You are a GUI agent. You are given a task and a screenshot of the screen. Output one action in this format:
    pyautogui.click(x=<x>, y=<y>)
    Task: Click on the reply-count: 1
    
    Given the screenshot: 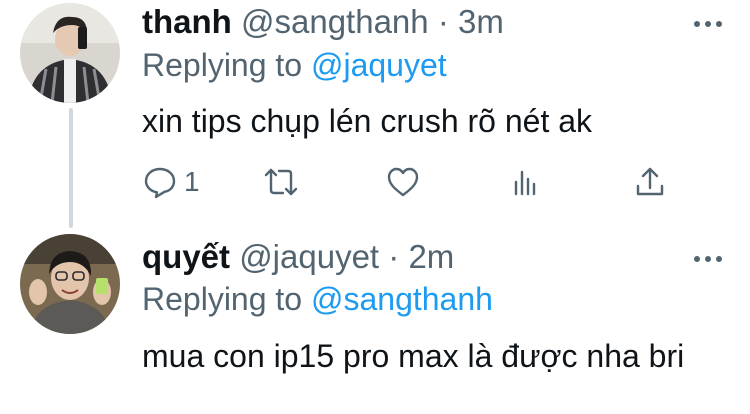 What is the action you would take?
    pyautogui.click(x=192, y=181)
    